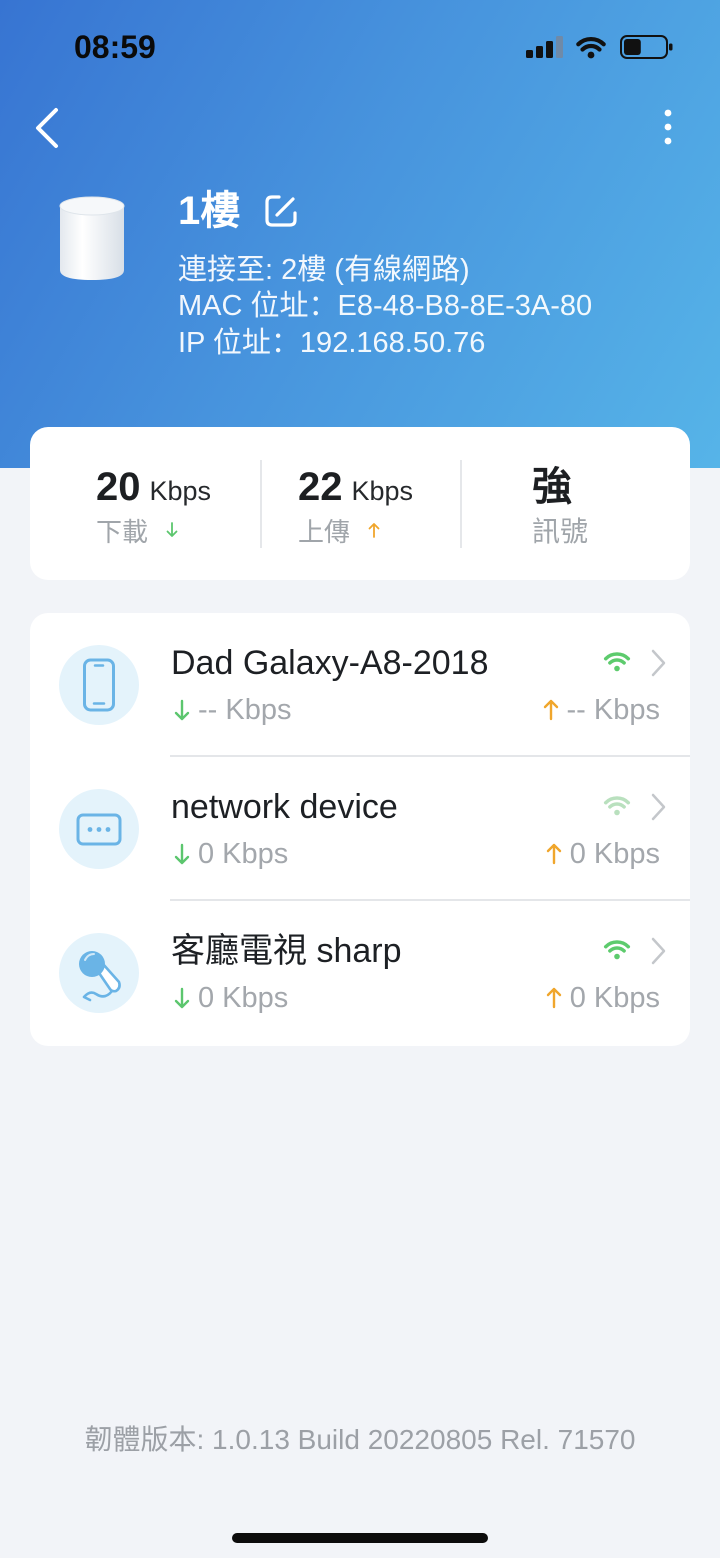 The image size is (720, 1558). Describe the element at coordinates (209, 211) in the screenshot. I see `device-name: 1樓` at that location.